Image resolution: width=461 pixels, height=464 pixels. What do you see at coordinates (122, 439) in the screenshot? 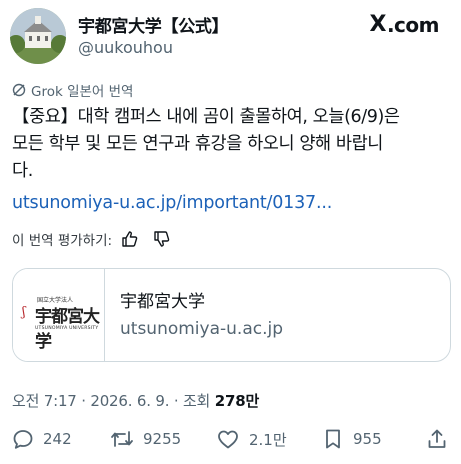
I see `repost-icon` at bounding box center [122, 439].